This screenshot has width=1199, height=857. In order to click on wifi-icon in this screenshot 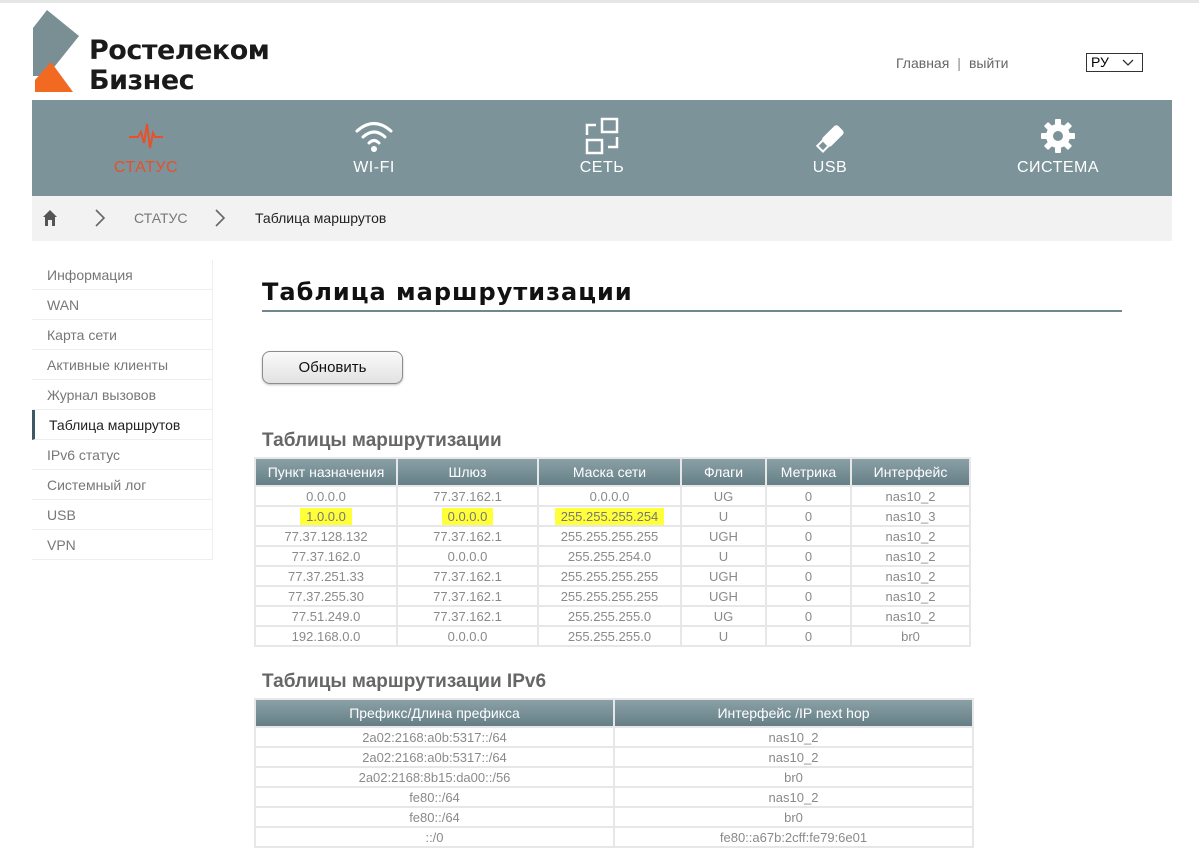, I will do `click(374, 137)`.